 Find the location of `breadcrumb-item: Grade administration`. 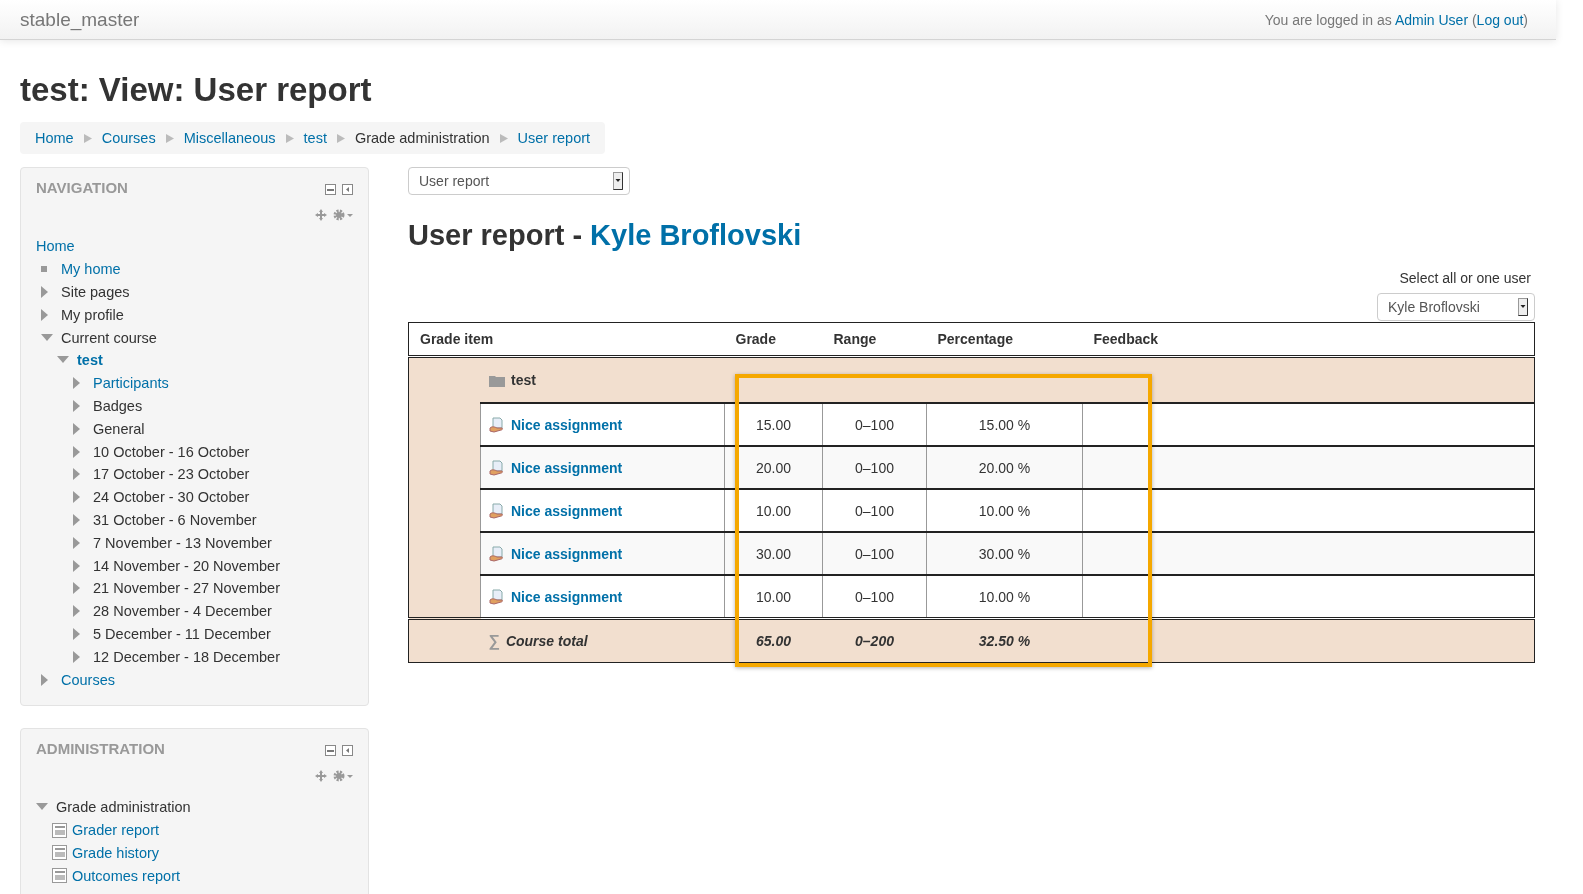

breadcrumb-item: Grade administration is located at coordinates (422, 138).